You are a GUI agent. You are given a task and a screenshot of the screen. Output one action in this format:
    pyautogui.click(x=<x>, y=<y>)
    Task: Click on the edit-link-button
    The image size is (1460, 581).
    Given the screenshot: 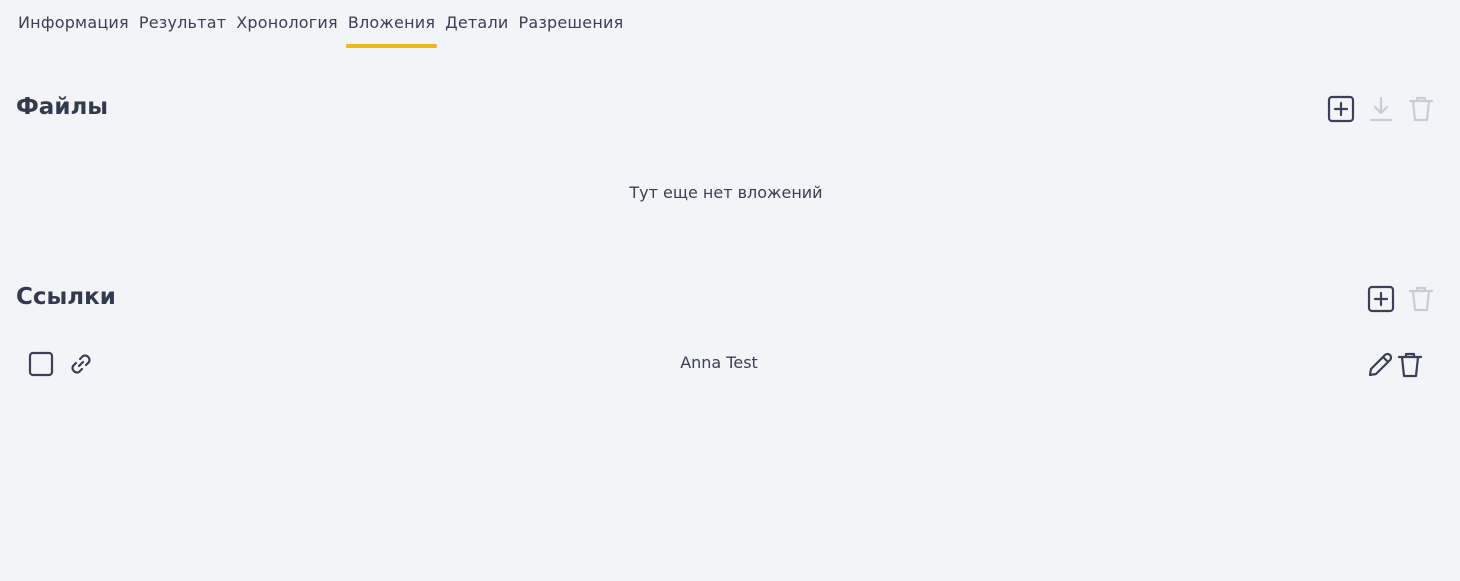 What is the action you would take?
    pyautogui.click(x=1380, y=365)
    